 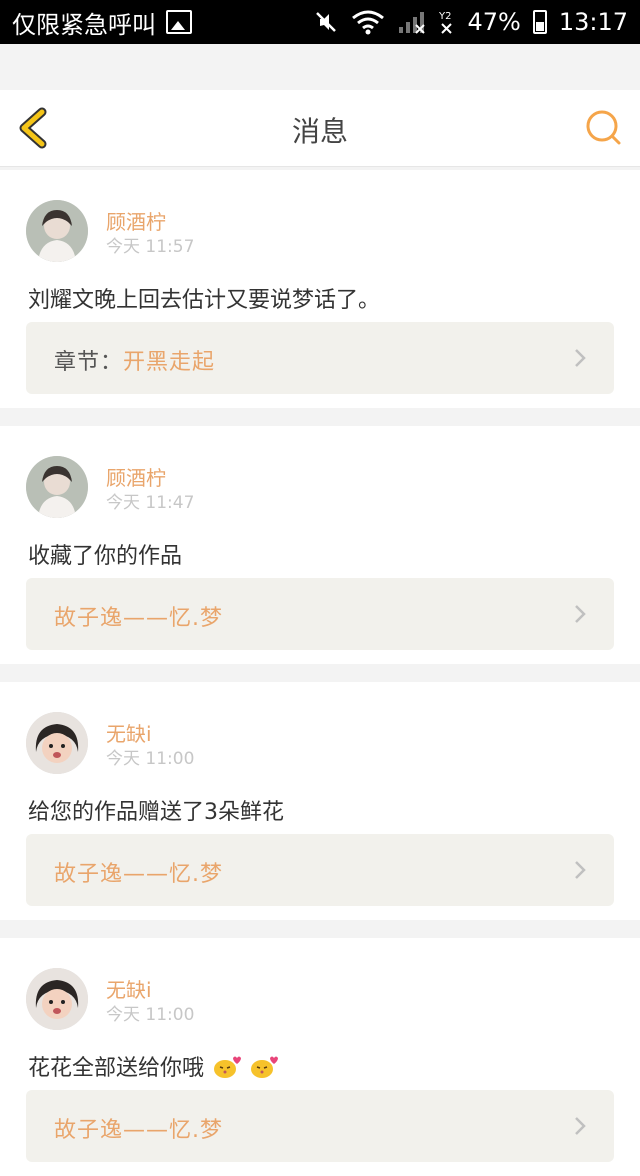 What do you see at coordinates (169, 362) in the screenshot?
I see `ref-title: 开黑走起` at bounding box center [169, 362].